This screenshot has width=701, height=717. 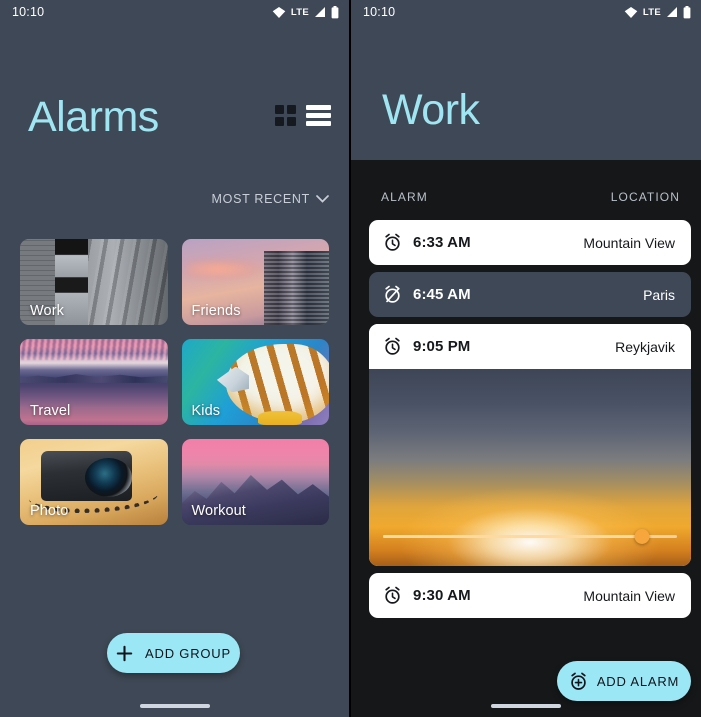 What do you see at coordinates (255, 482) in the screenshot?
I see `alarm-group-card: Workout` at bounding box center [255, 482].